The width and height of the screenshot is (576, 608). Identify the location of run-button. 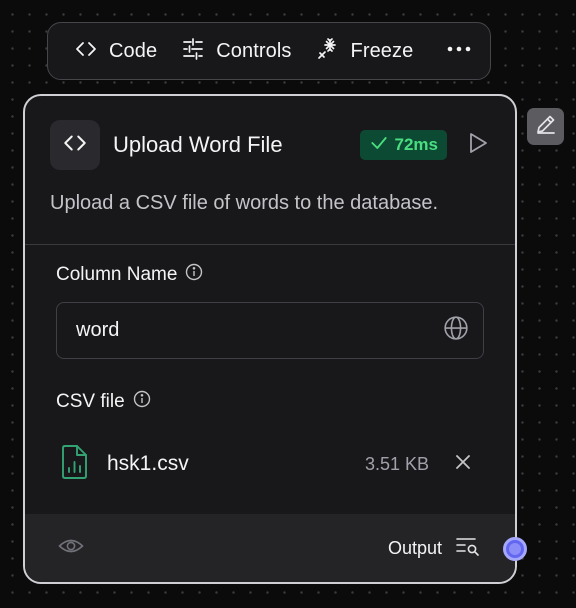
(478, 145).